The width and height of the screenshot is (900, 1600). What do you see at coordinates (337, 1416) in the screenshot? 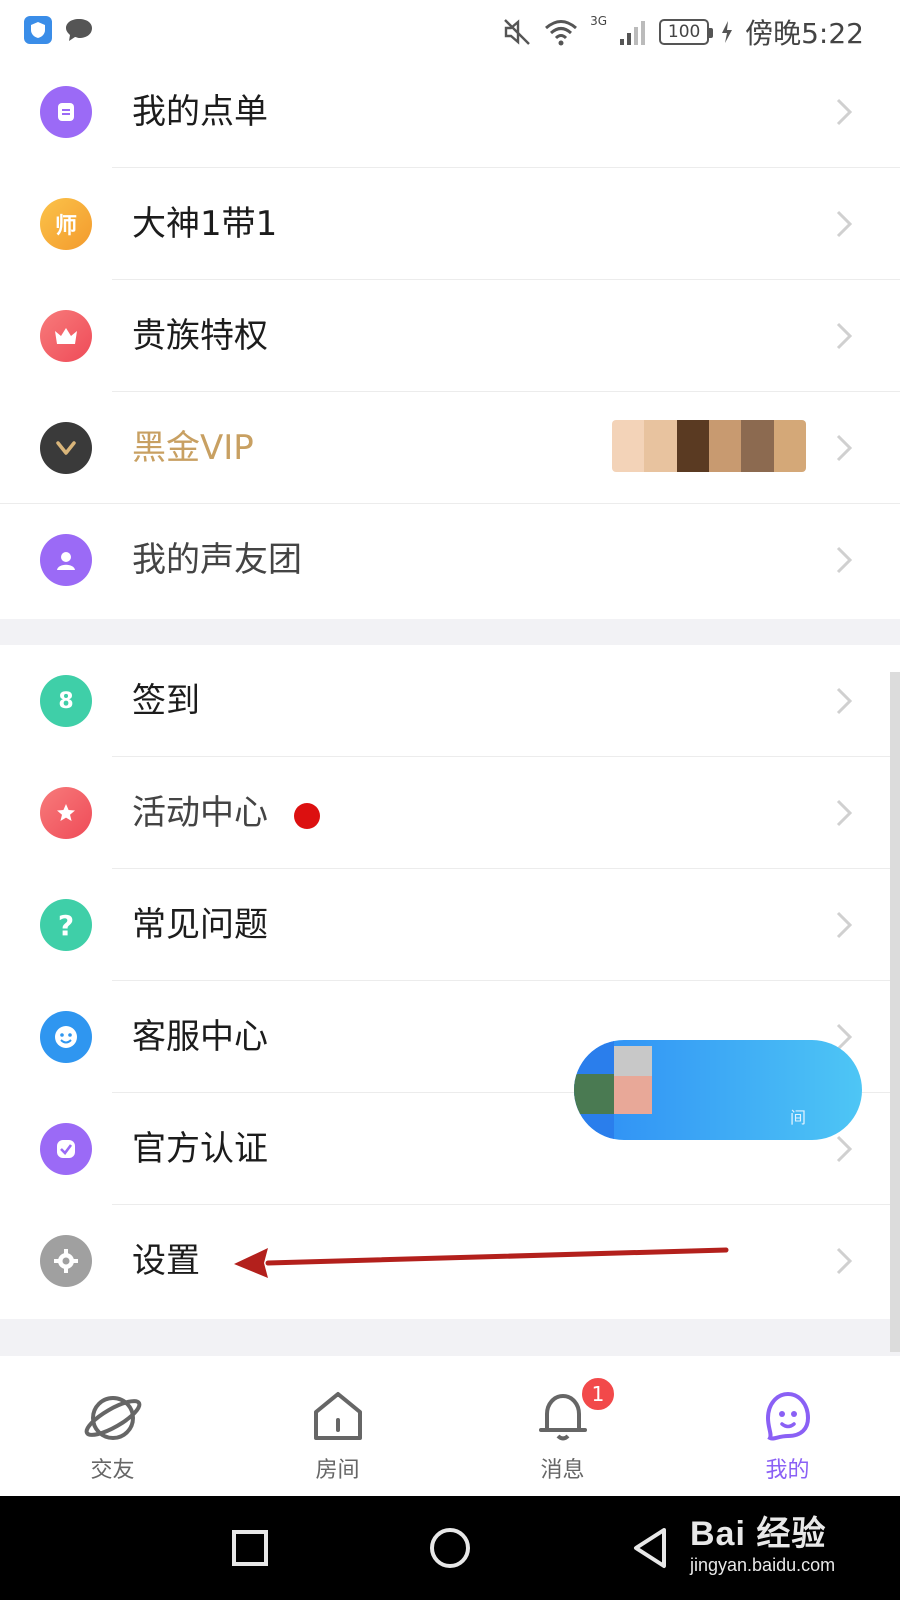
I see `house-icon` at bounding box center [337, 1416].